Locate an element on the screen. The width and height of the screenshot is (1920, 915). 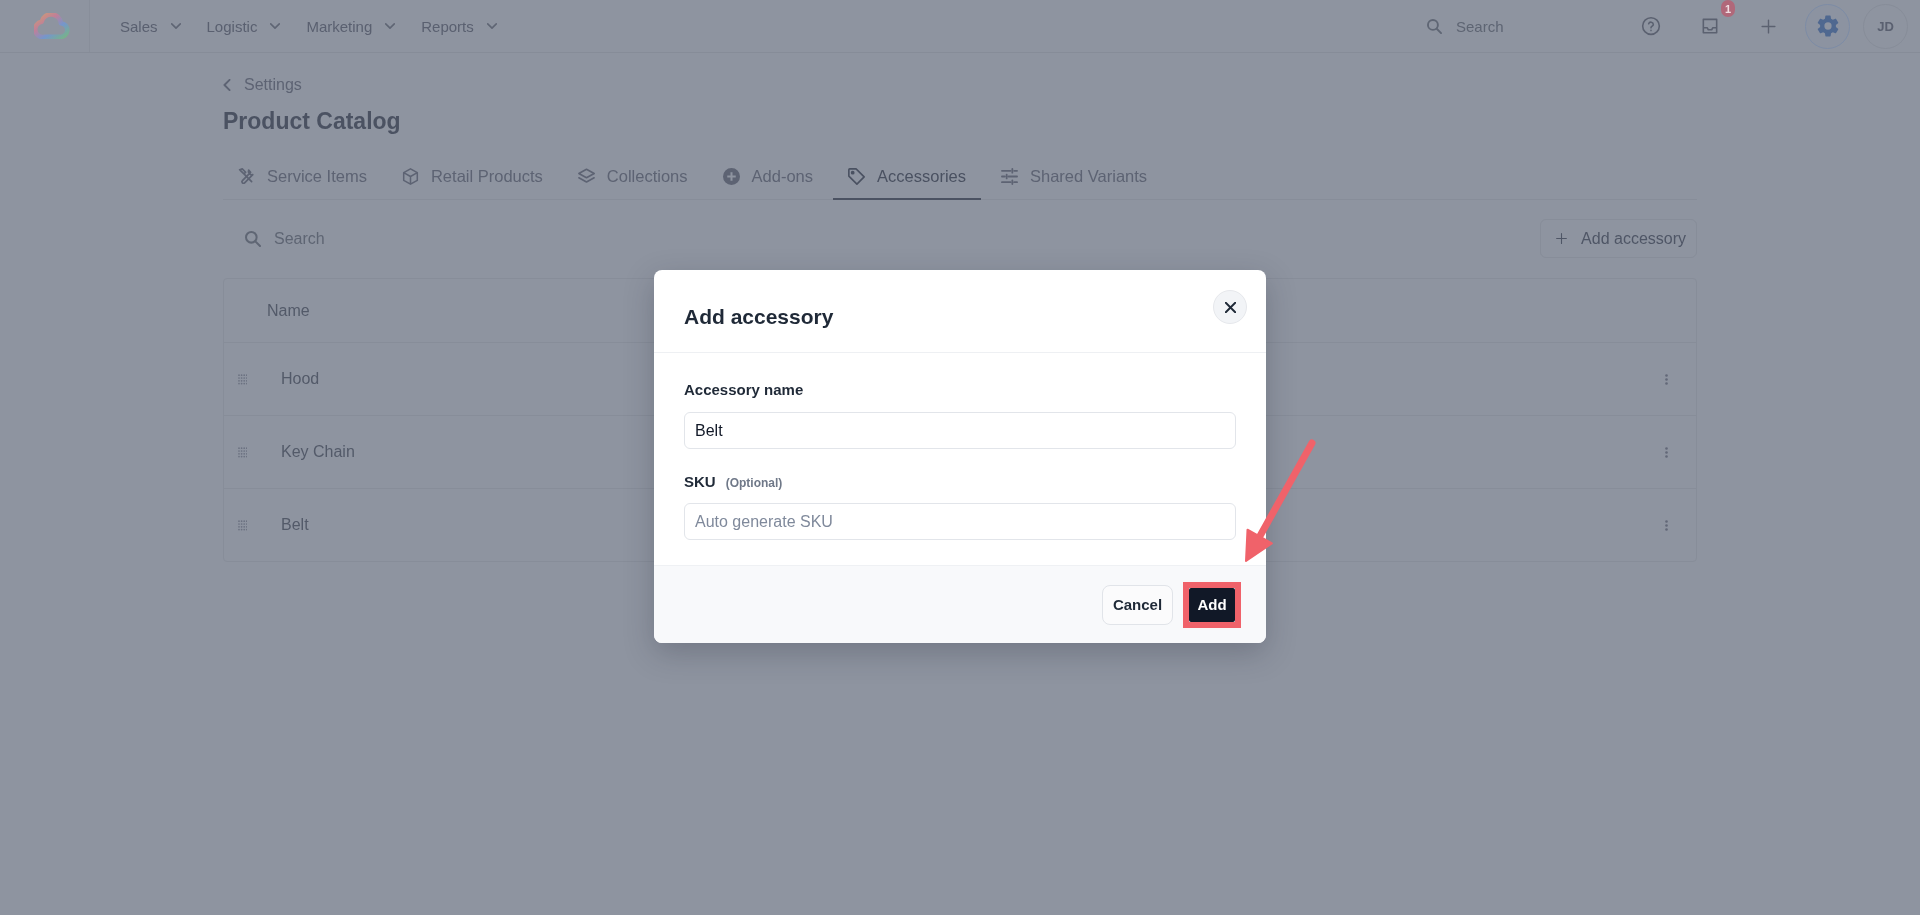
settings-icon is located at coordinates (1827, 26).